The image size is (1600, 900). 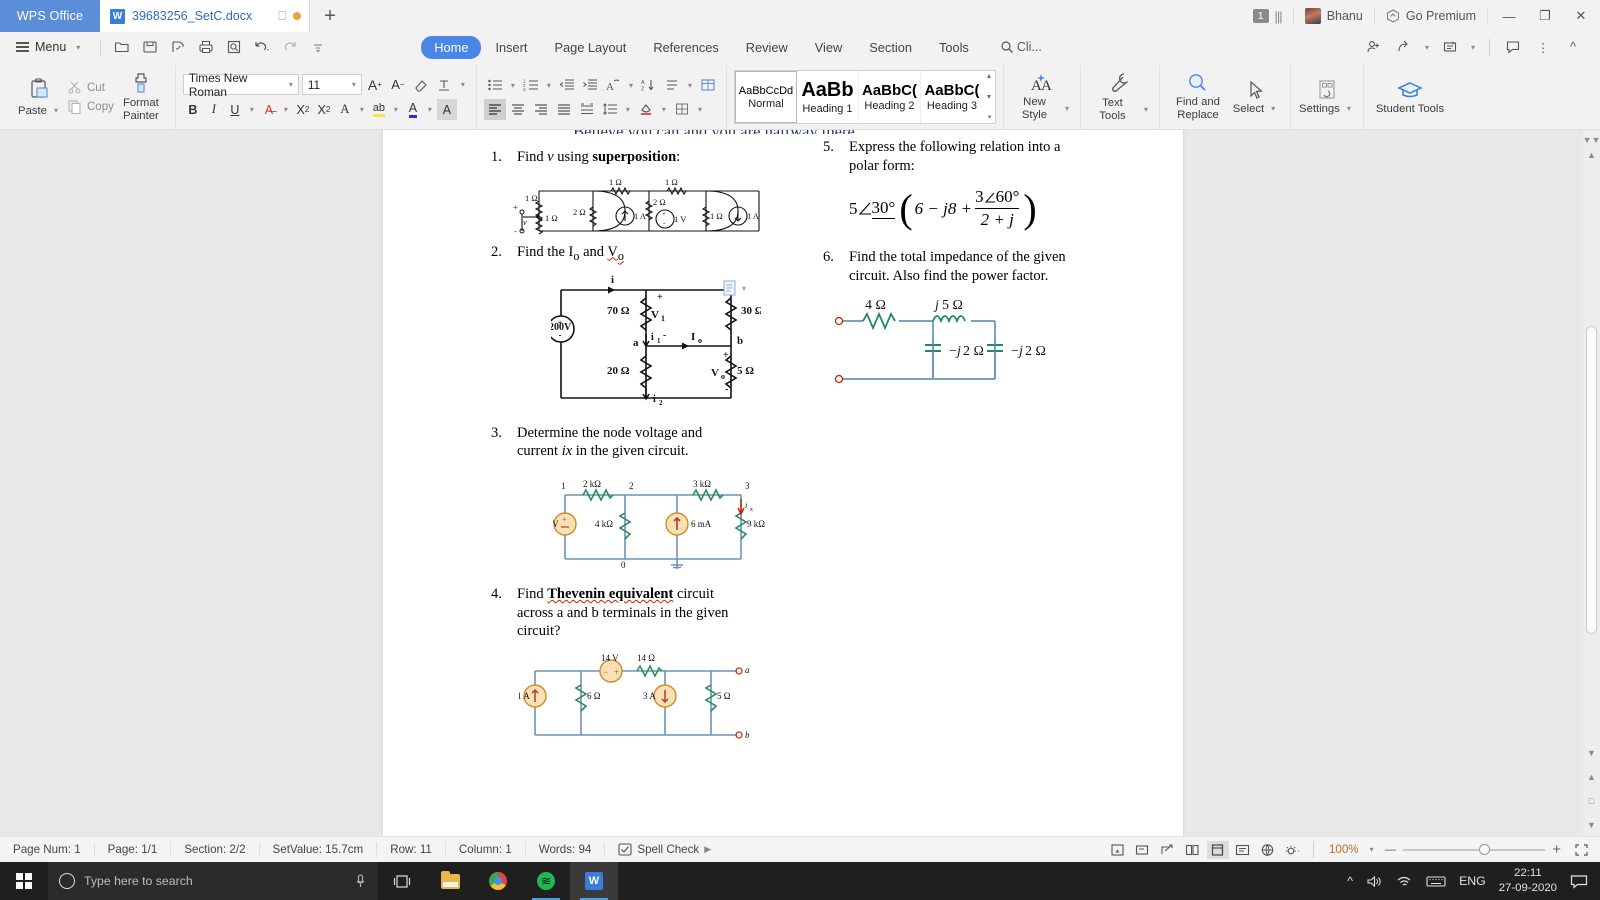 What do you see at coordinates (566, 849) in the screenshot?
I see `status-words: Words: 94` at bounding box center [566, 849].